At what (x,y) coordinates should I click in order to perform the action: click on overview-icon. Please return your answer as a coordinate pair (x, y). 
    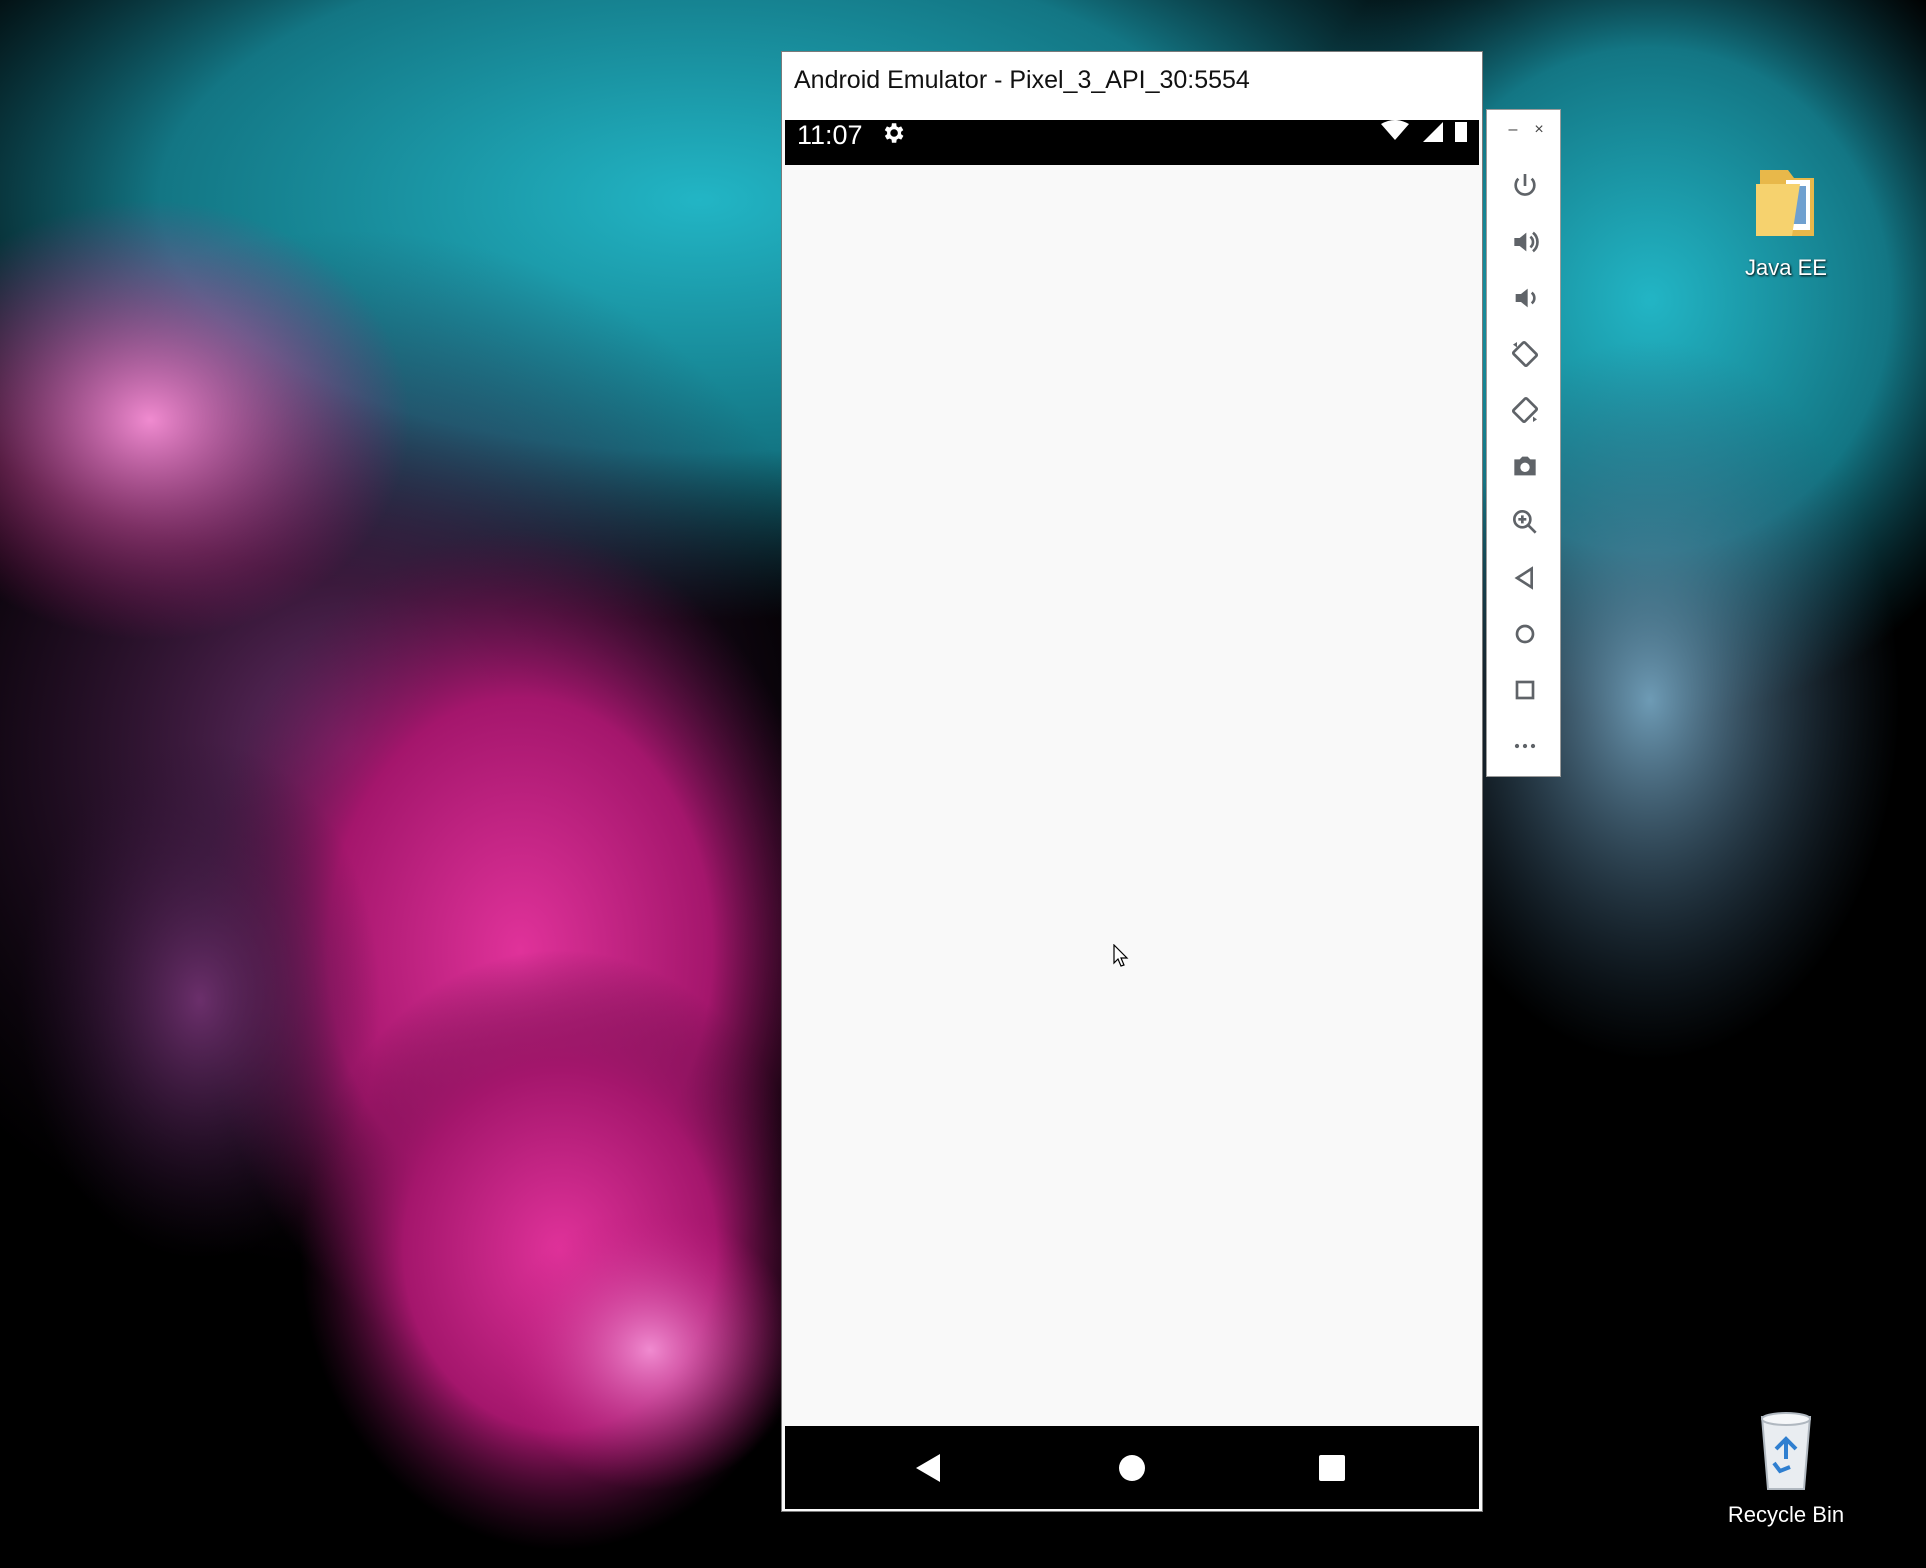
    Looking at the image, I should click on (1525, 690).